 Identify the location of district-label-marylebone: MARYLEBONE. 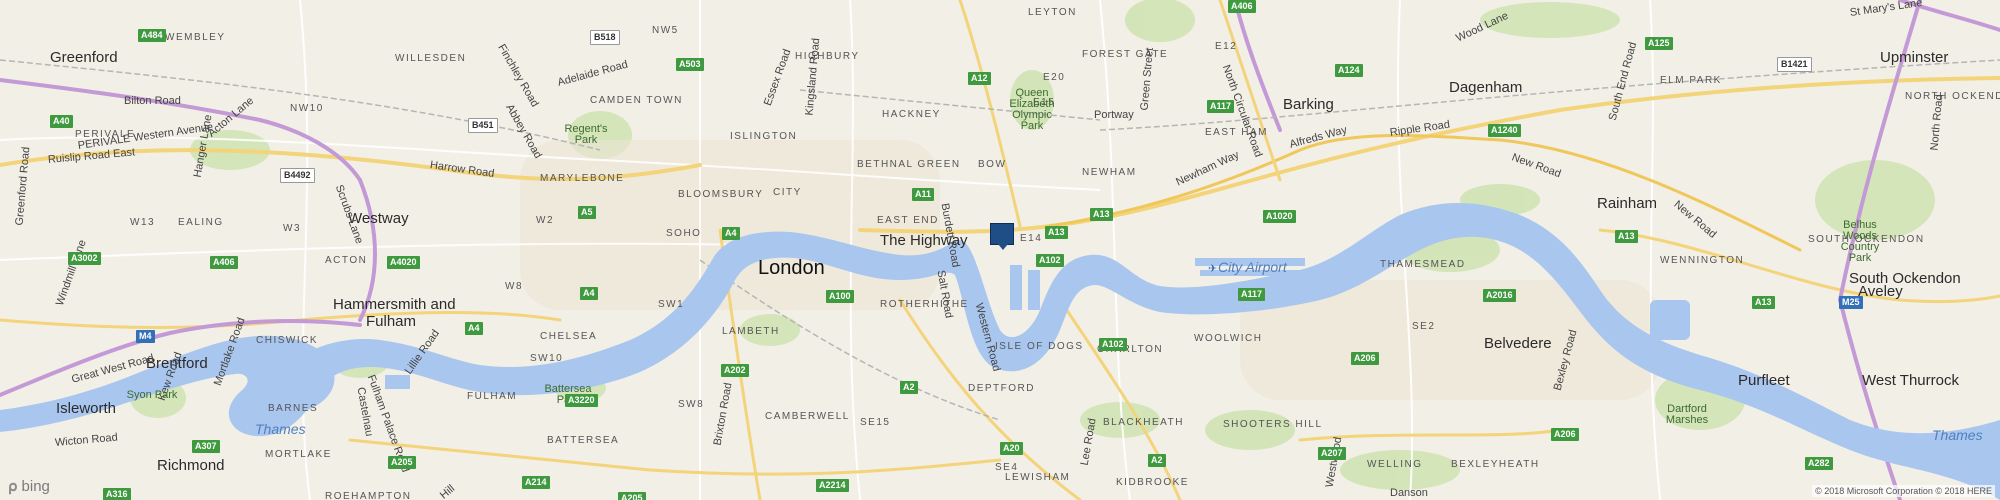
(582, 178).